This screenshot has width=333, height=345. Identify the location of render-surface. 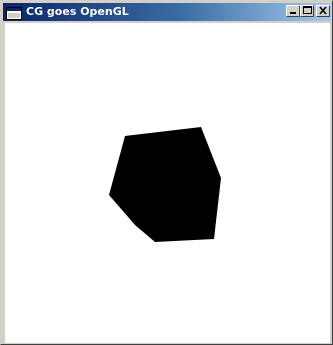
(165, 184).